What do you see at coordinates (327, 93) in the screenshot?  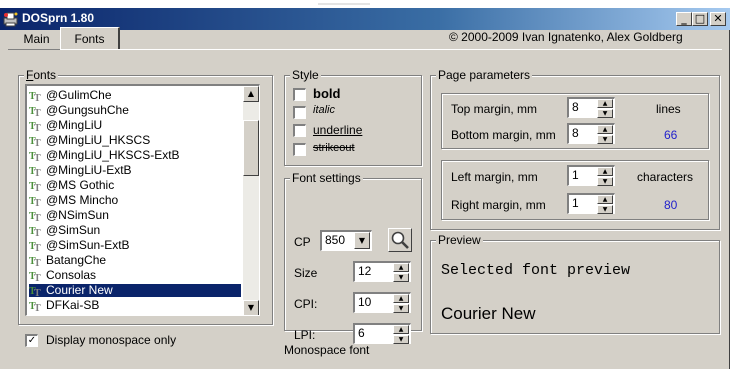 I see `bold-label: bold` at bounding box center [327, 93].